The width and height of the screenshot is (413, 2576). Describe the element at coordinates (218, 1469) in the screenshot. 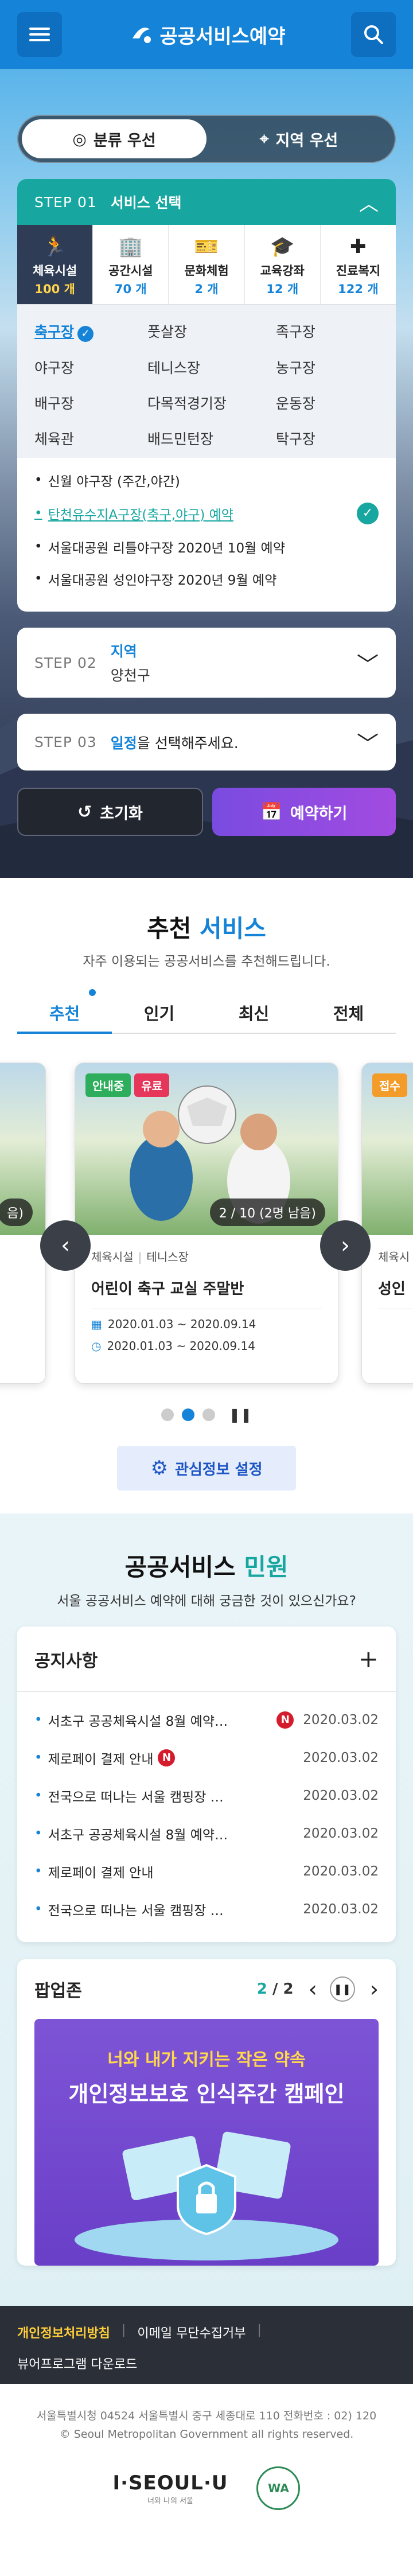

I see `interest-label: 관심정보 설정` at that location.